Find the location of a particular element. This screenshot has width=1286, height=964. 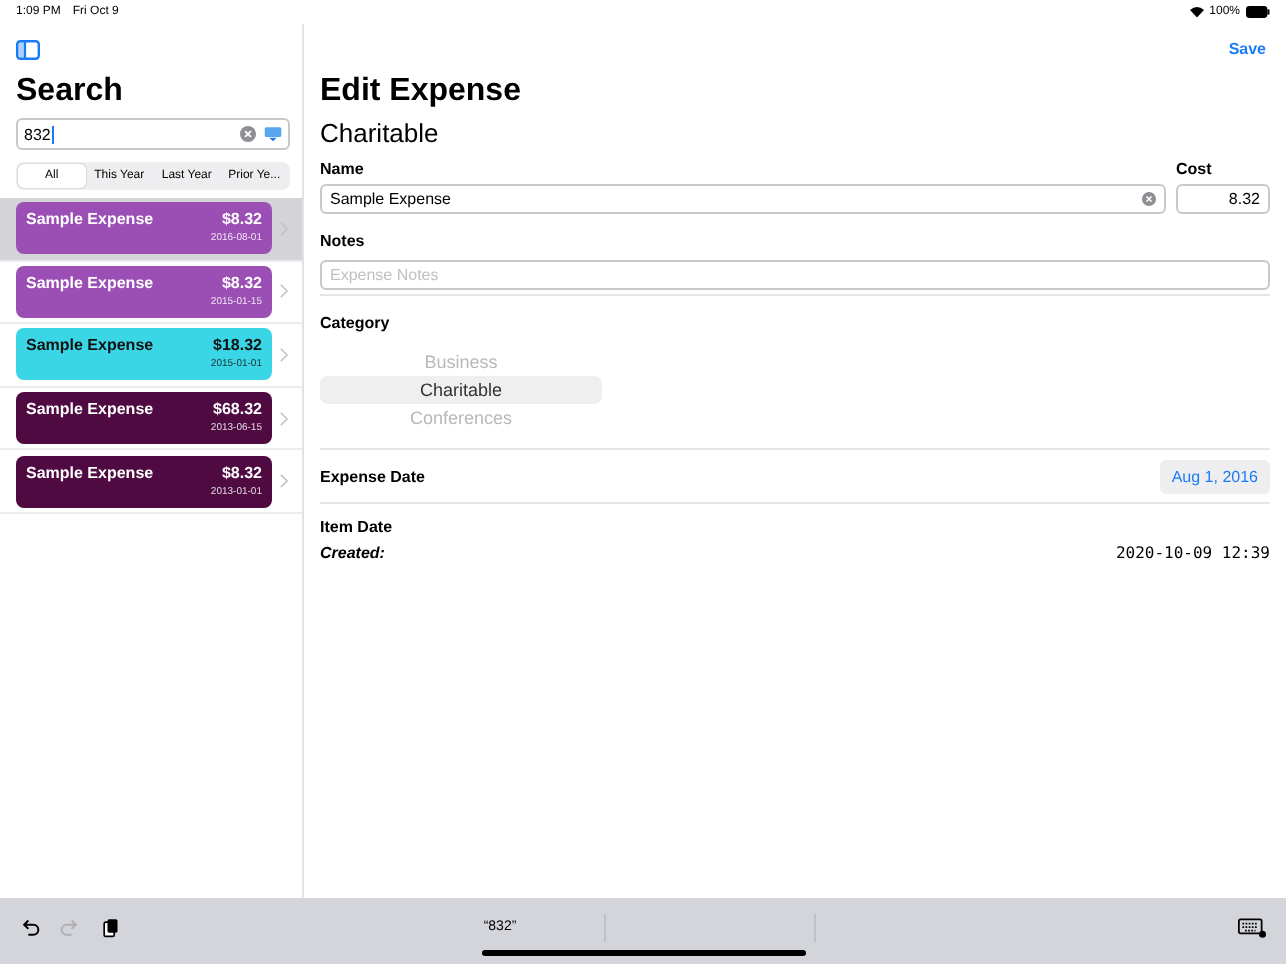

picker-option: Charitable is located at coordinates (461, 390).